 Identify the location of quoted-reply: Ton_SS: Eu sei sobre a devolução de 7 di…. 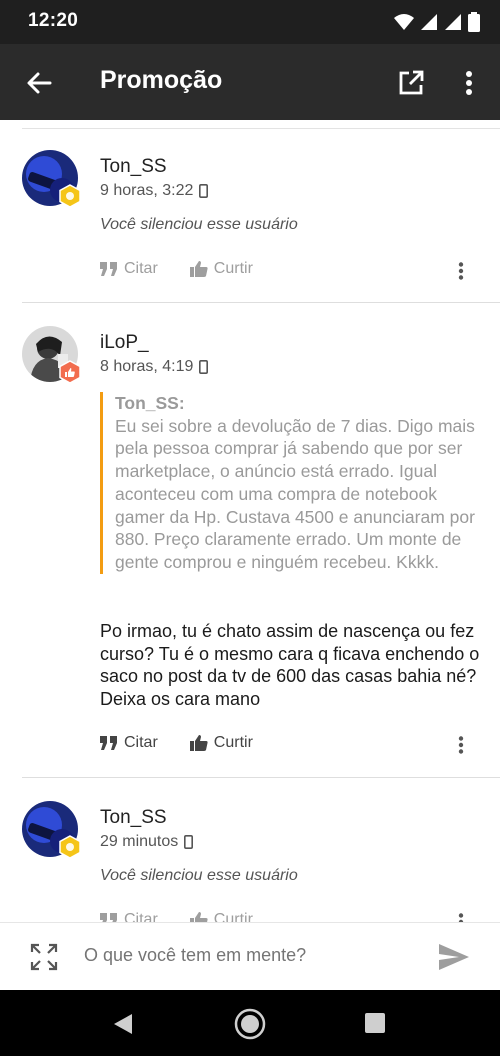
(290, 483).